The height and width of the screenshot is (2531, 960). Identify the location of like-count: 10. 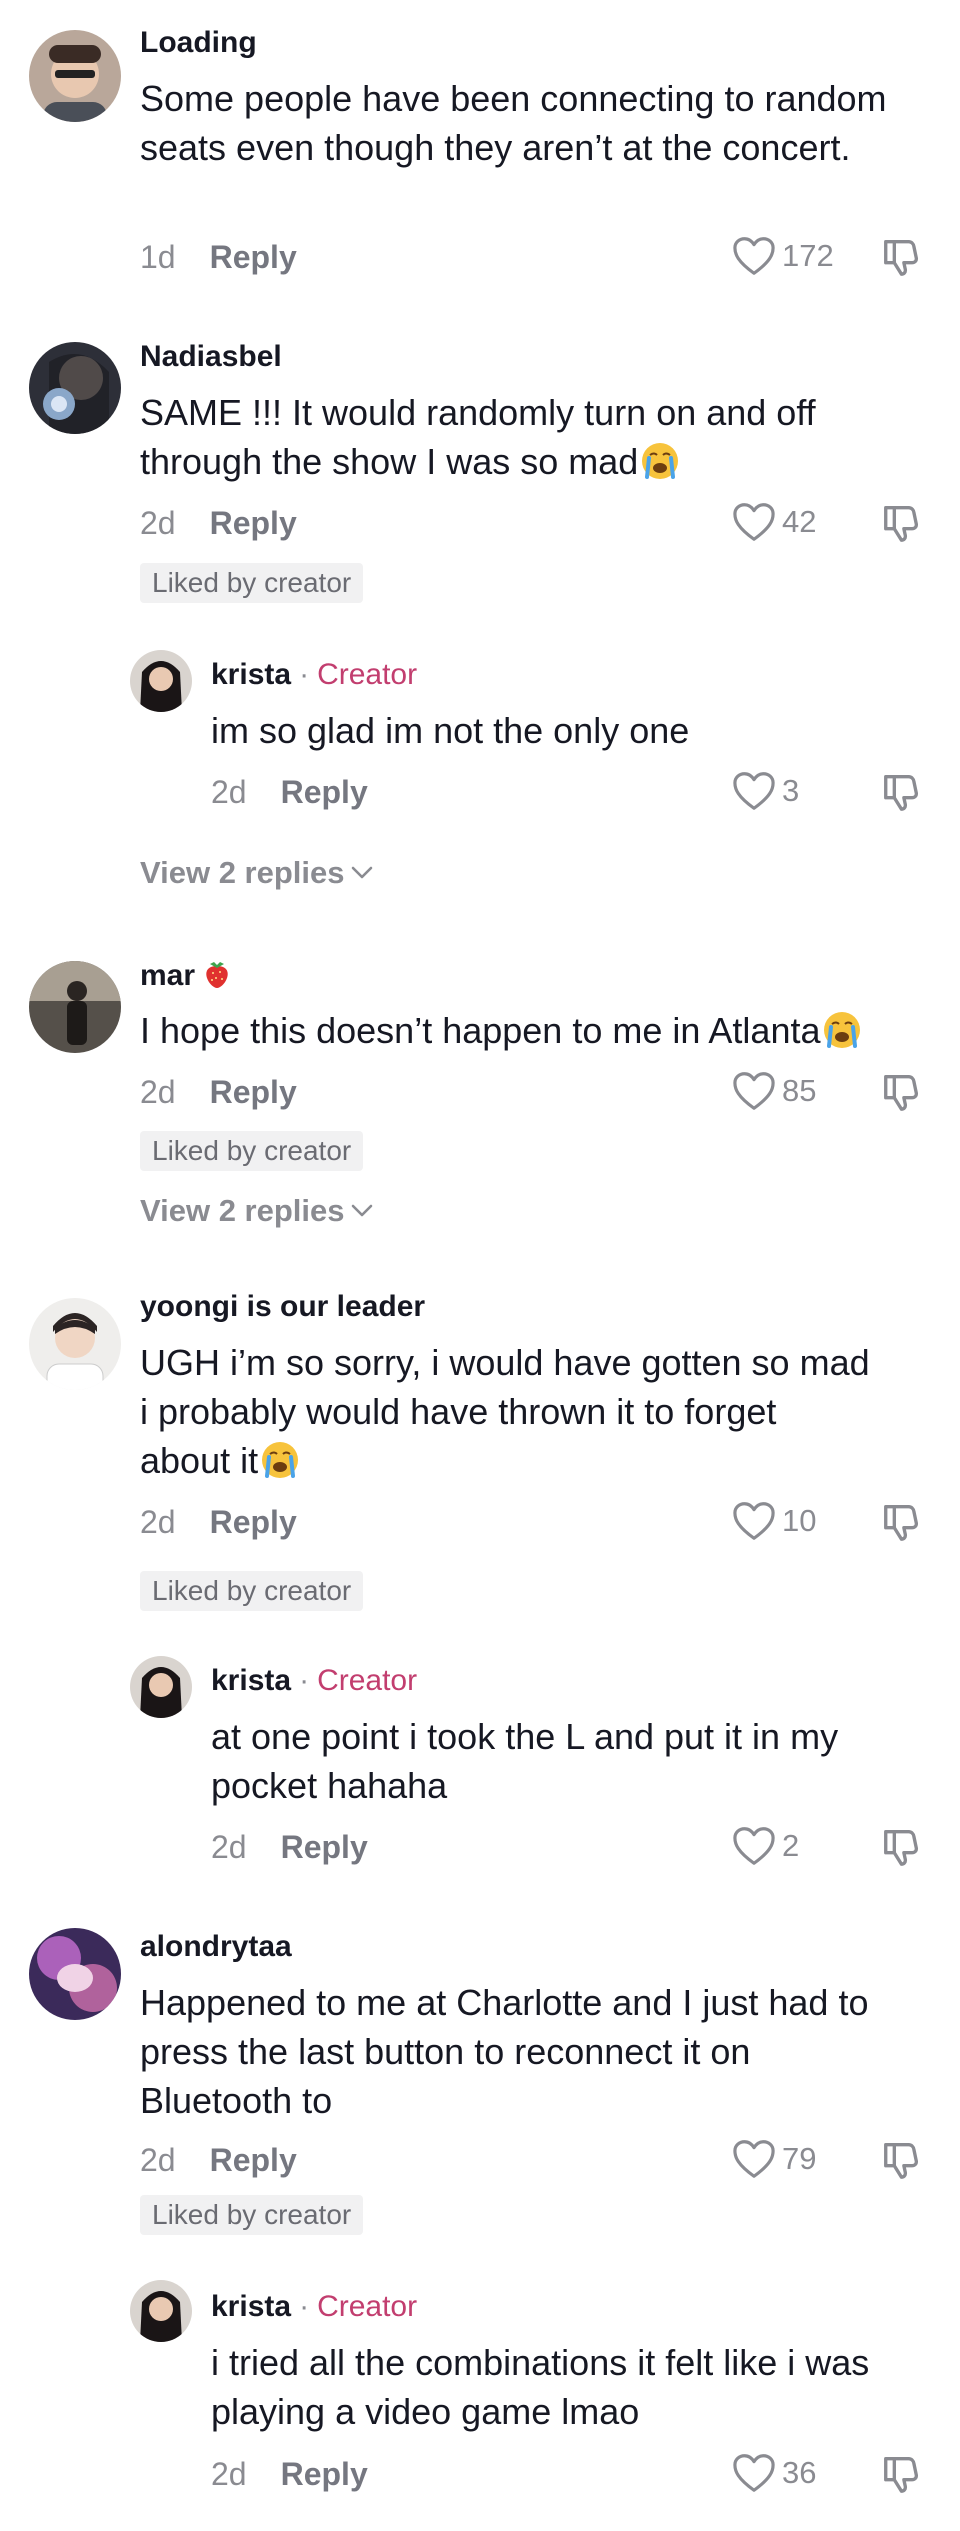
(799, 1520).